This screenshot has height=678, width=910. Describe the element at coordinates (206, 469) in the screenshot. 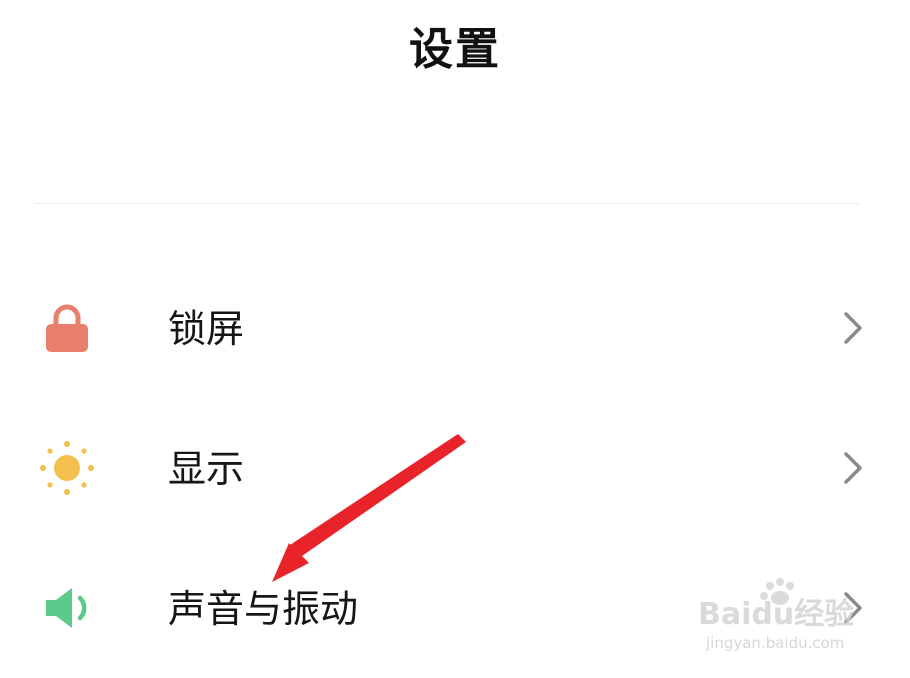

I see `settings-item-label: 显示` at that location.